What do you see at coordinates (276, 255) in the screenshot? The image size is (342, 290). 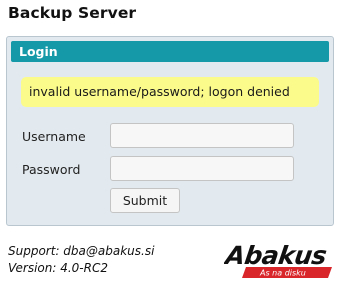 I see `logo-wordmark: Abakus` at bounding box center [276, 255].